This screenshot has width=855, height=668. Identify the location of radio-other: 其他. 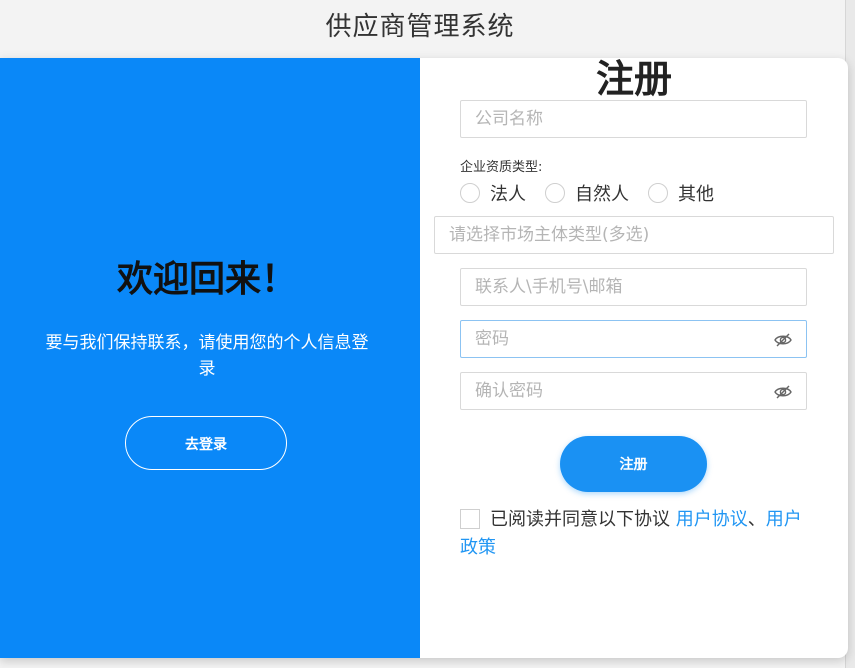
(681, 193).